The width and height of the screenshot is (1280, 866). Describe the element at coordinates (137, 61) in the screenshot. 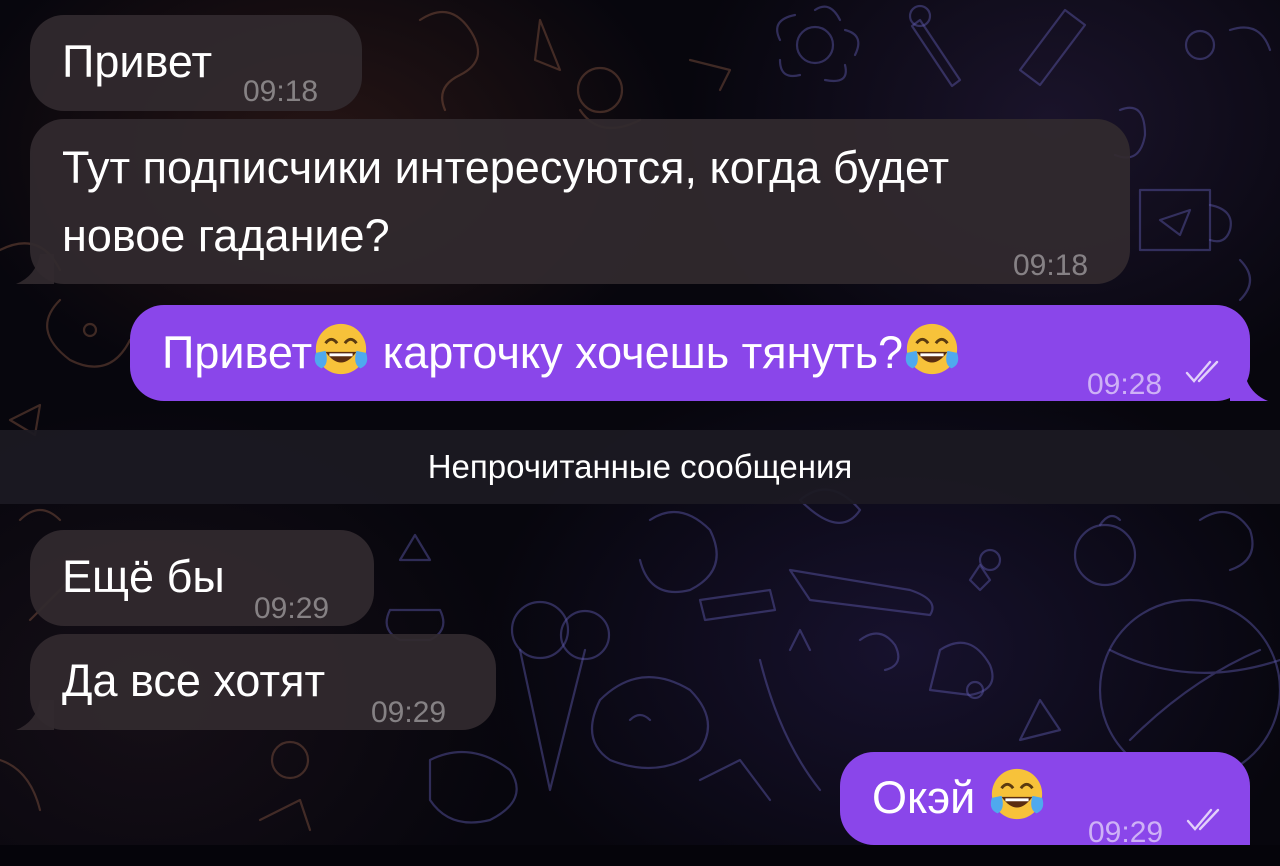

I see `message-text: Привет` at that location.